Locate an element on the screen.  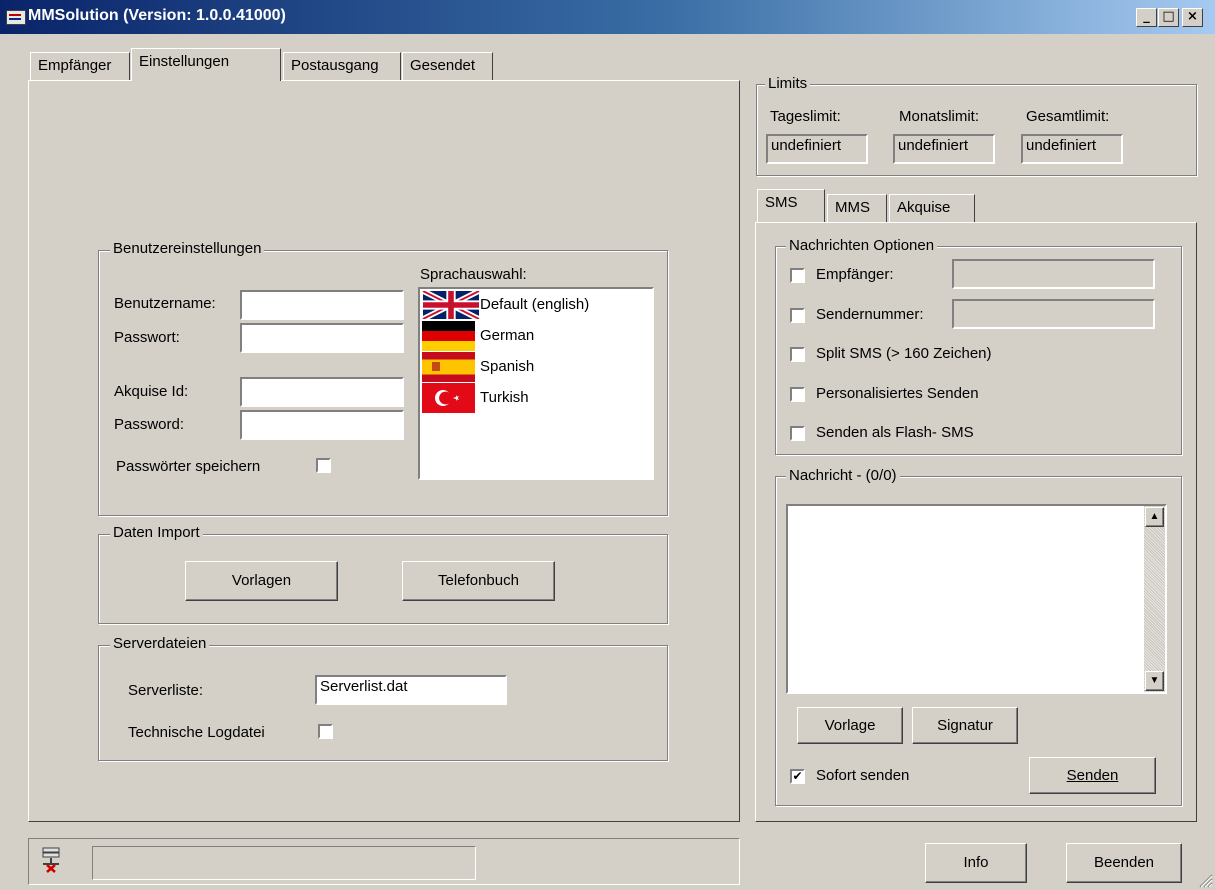
save-passwords-checkbox is located at coordinates (323, 465).